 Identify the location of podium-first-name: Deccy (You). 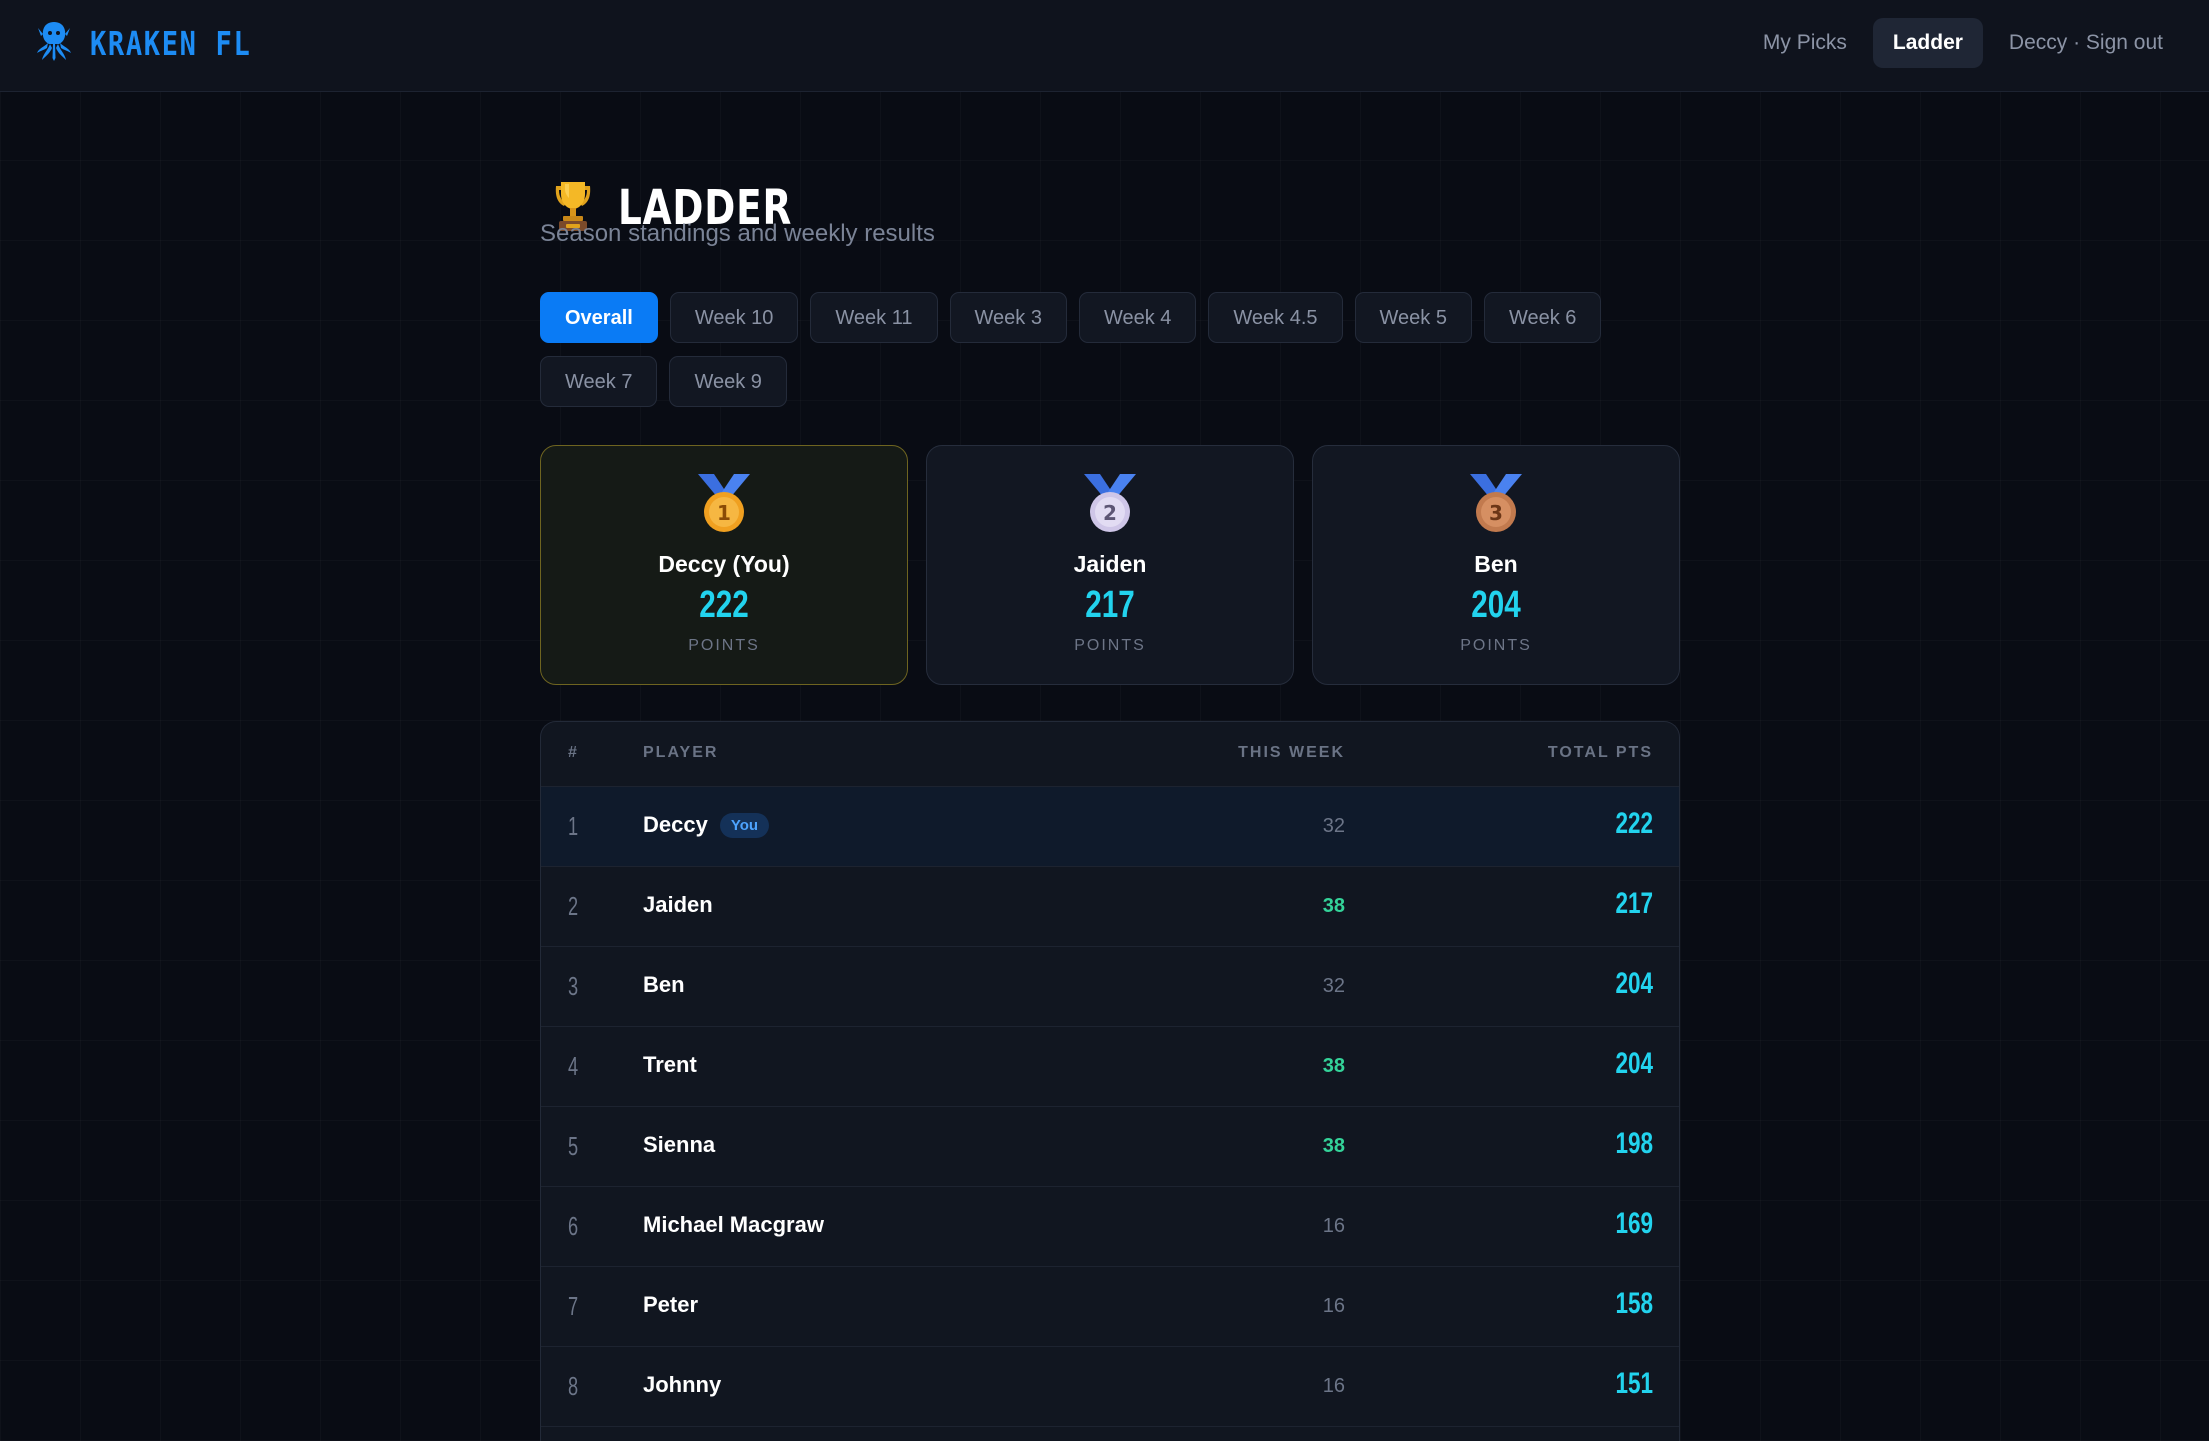
(724, 564).